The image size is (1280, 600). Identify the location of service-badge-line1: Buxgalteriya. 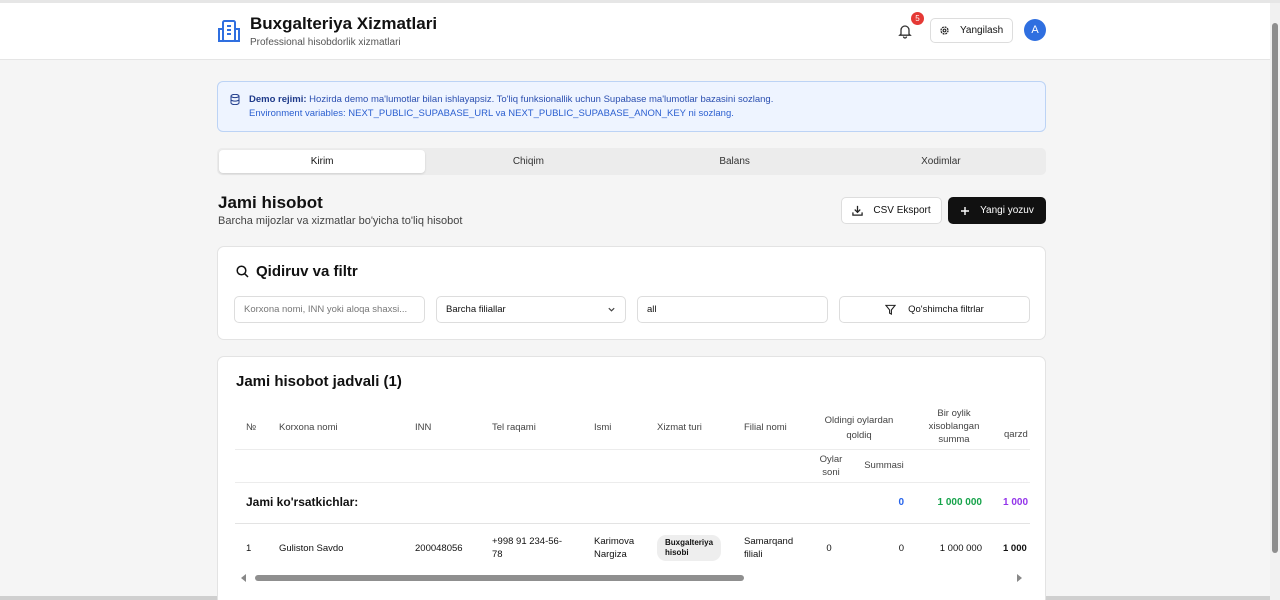
(689, 542).